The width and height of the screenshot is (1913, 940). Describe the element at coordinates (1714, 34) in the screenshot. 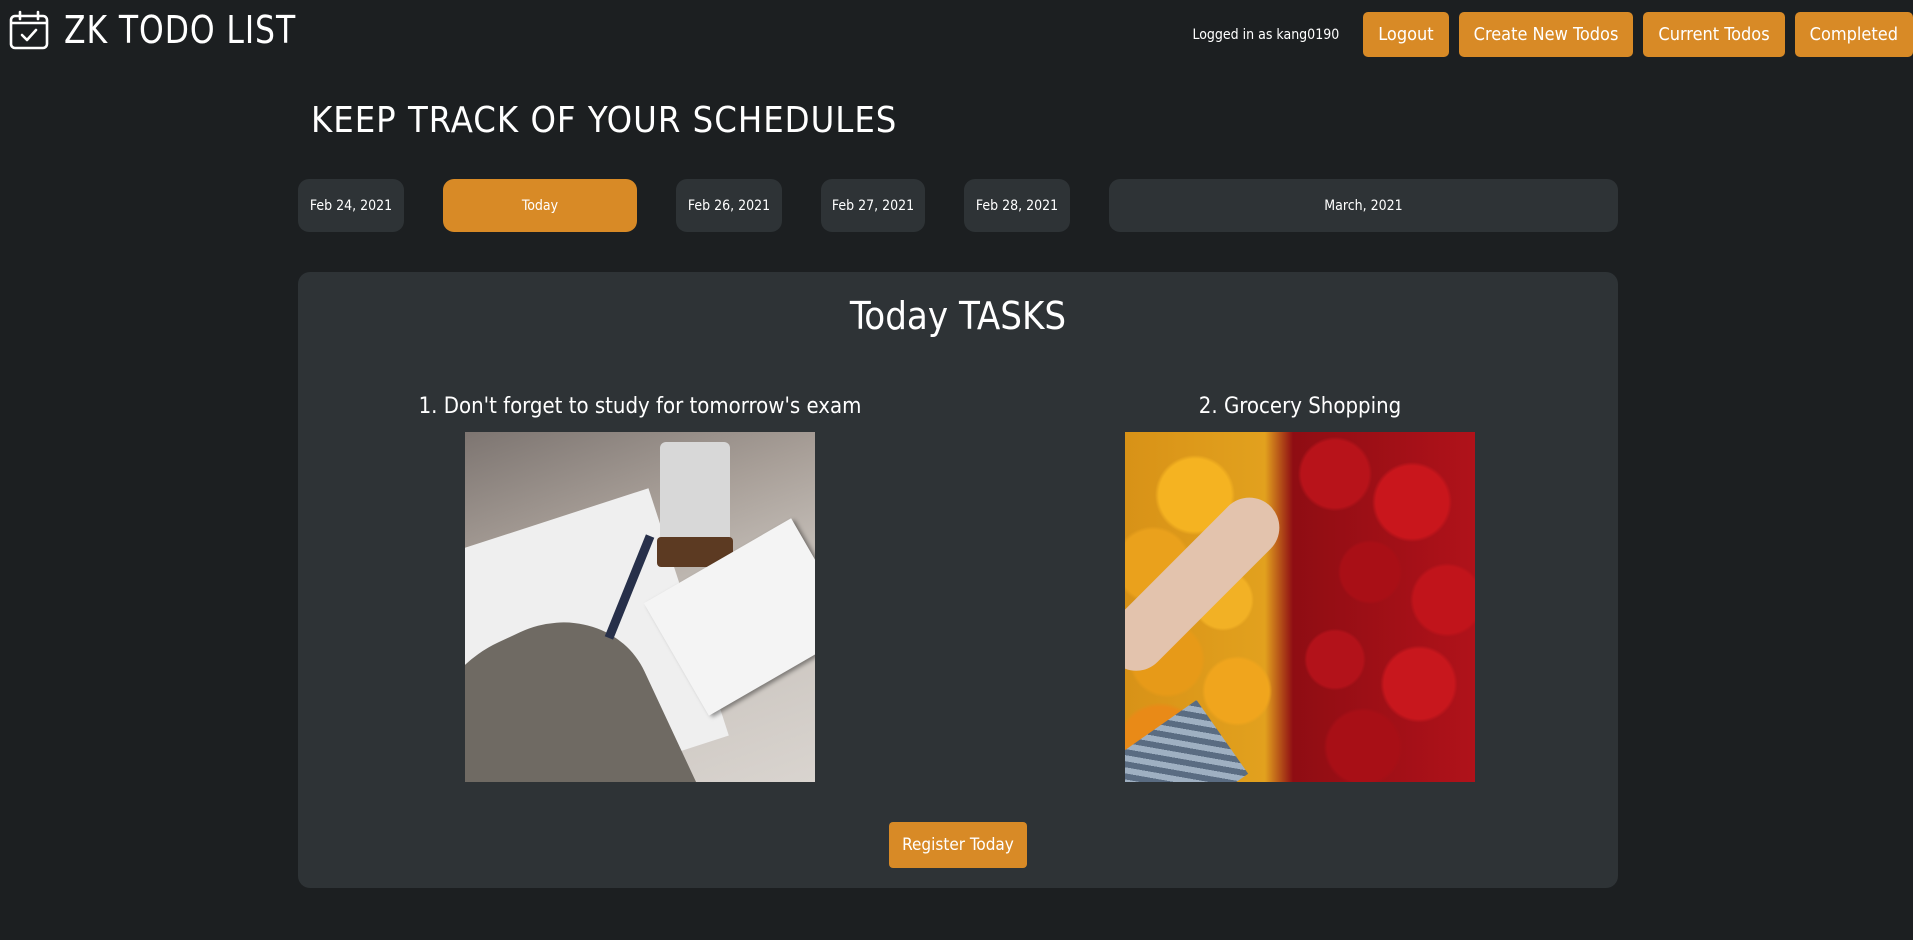

I see `current-todos-button: Current Todos` at that location.